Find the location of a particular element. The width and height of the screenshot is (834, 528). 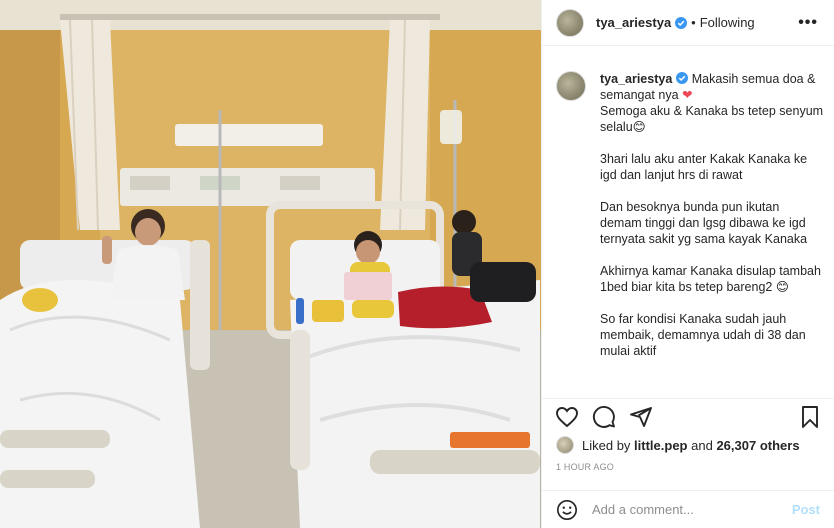

likes-line: Liked by little.pep and 26,307 others is located at coordinates (678, 445).